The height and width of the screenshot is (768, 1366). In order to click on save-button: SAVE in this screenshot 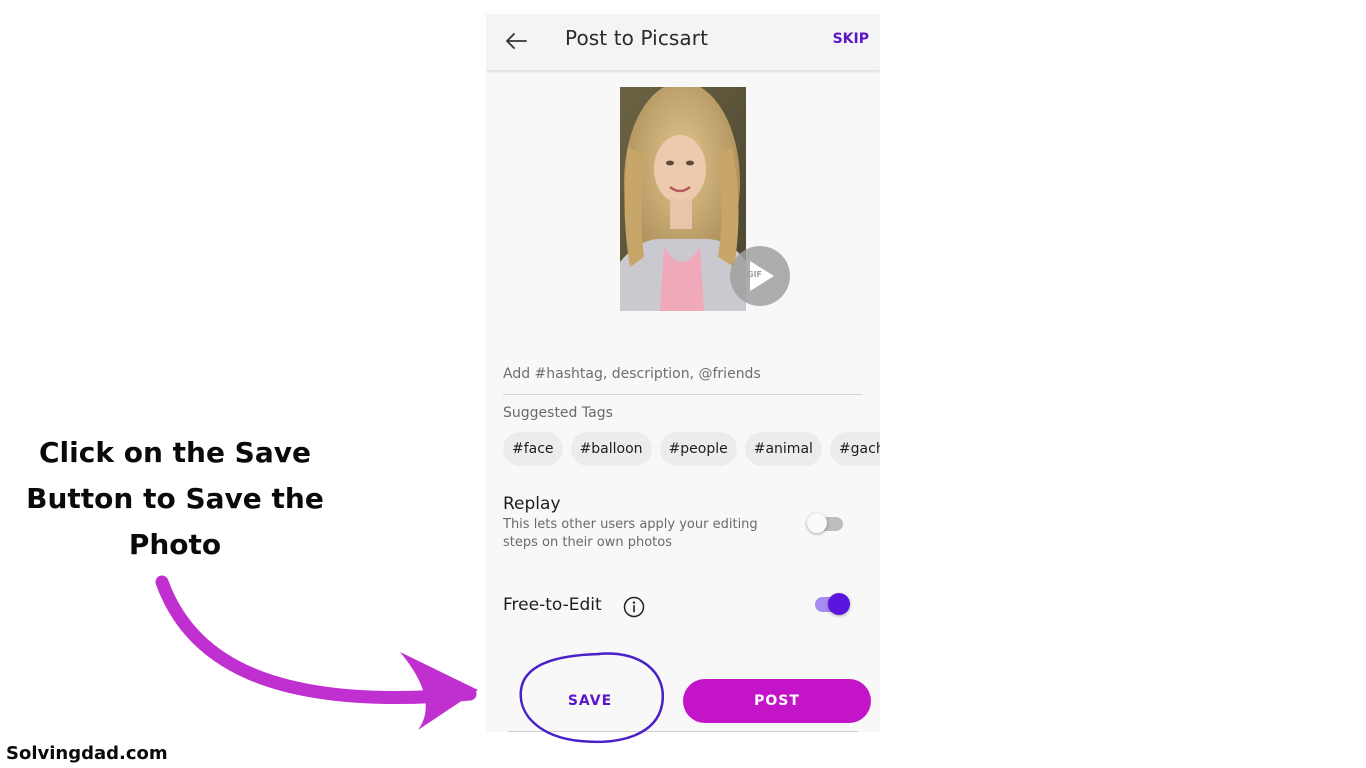, I will do `click(590, 701)`.